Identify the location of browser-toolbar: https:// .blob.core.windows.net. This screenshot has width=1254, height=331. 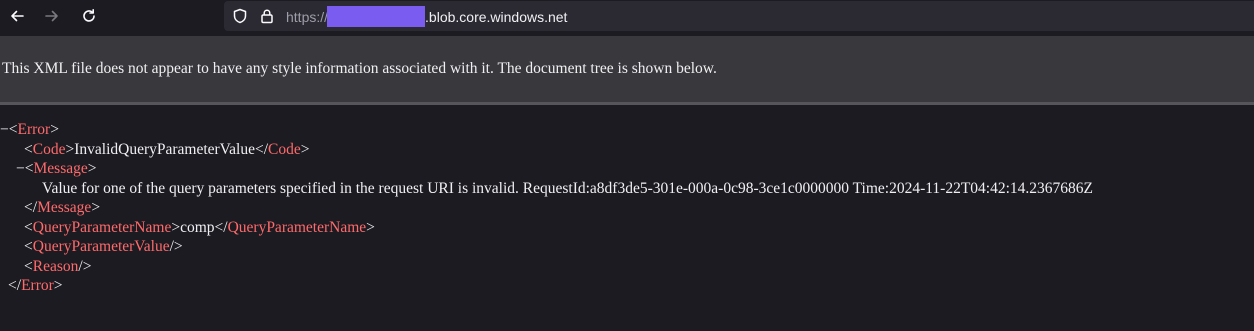
(627, 16).